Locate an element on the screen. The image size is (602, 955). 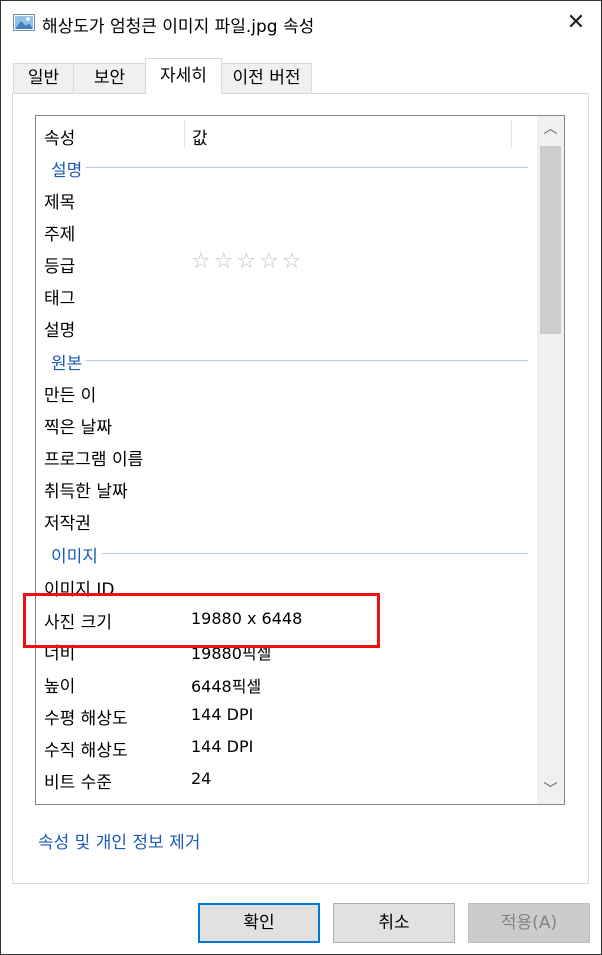
window-title: 해상도가 엄청큰 이미지 파일.jpg 속성 is located at coordinates (178, 27).